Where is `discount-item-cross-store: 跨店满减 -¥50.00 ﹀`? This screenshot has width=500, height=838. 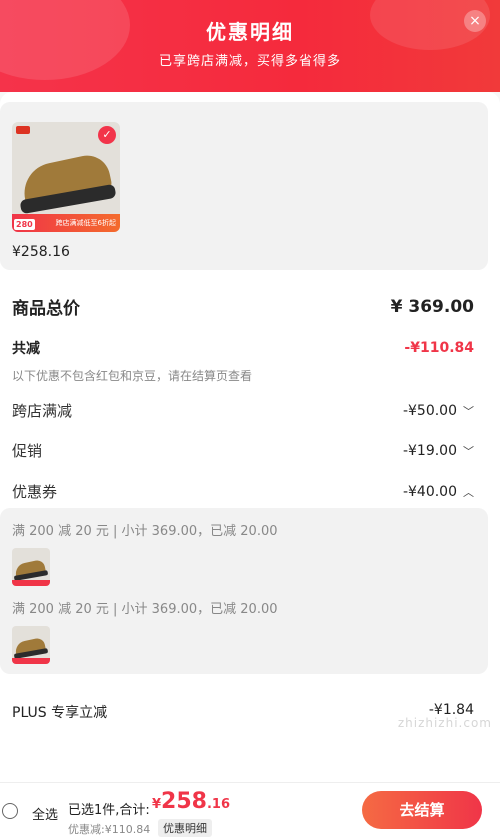 discount-item-cross-store: 跨店满减 -¥50.00 ﹀ is located at coordinates (243, 410).